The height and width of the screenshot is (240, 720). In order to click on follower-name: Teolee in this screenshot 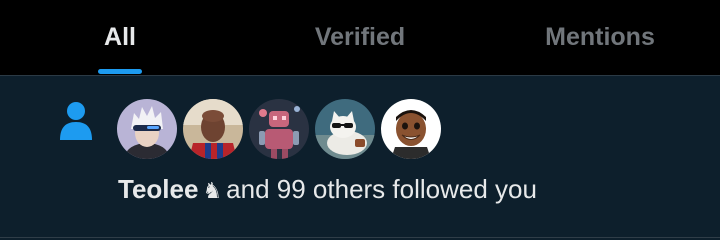, I will do `click(158, 189)`.